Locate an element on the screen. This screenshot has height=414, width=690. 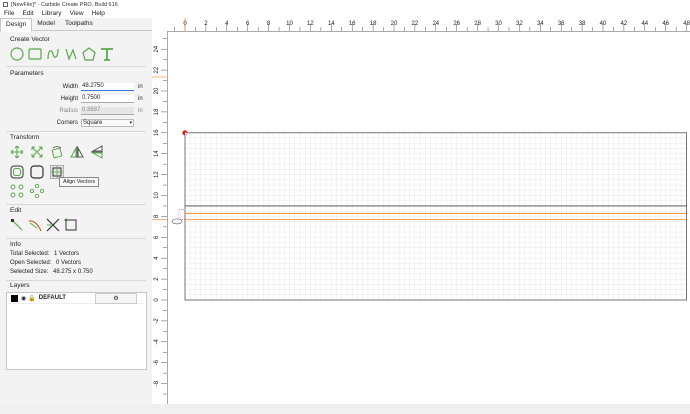
ruler-label-y: 18 is located at coordinates (157, 111).